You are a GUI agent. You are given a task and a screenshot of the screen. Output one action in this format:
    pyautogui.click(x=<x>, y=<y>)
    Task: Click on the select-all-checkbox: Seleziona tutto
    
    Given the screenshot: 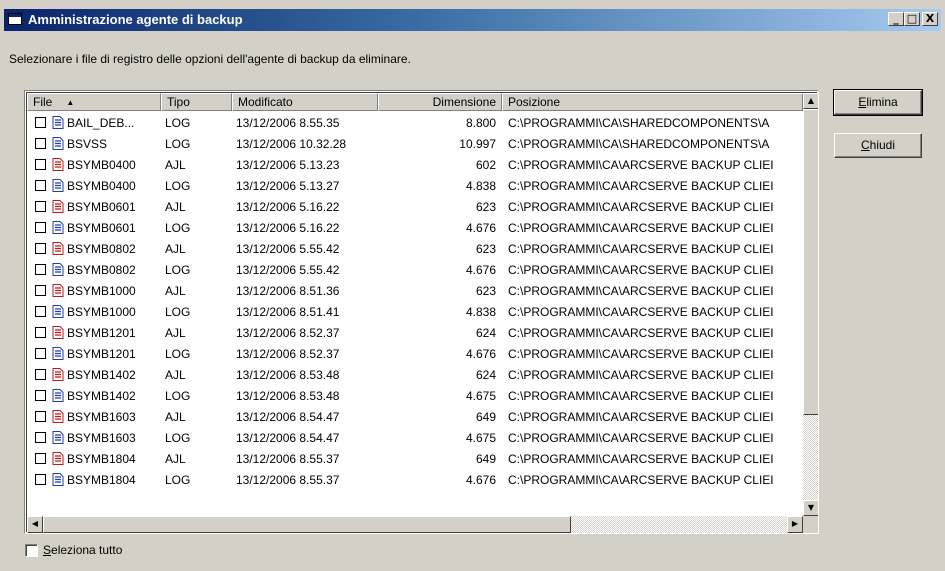 What is the action you would take?
    pyautogui.click(x=73, y=550)
    